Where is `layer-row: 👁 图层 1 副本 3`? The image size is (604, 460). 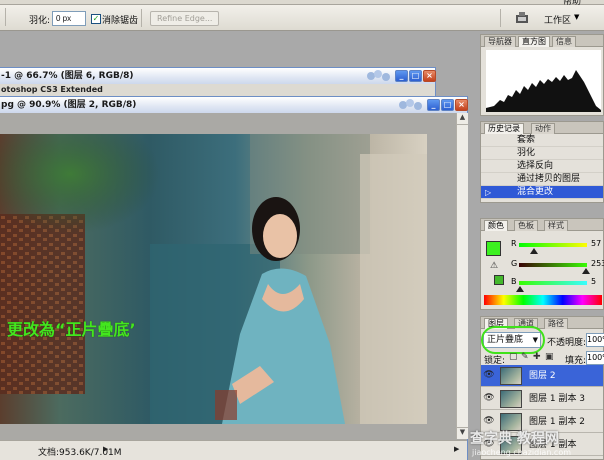
layer-row: 👁 图层 1 副本 3 is located at coordinates (542, 399).